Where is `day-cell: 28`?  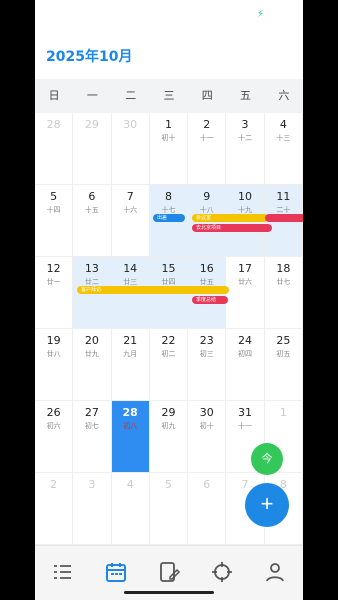 day-cell: 28 is located at coordinates (54, 149).